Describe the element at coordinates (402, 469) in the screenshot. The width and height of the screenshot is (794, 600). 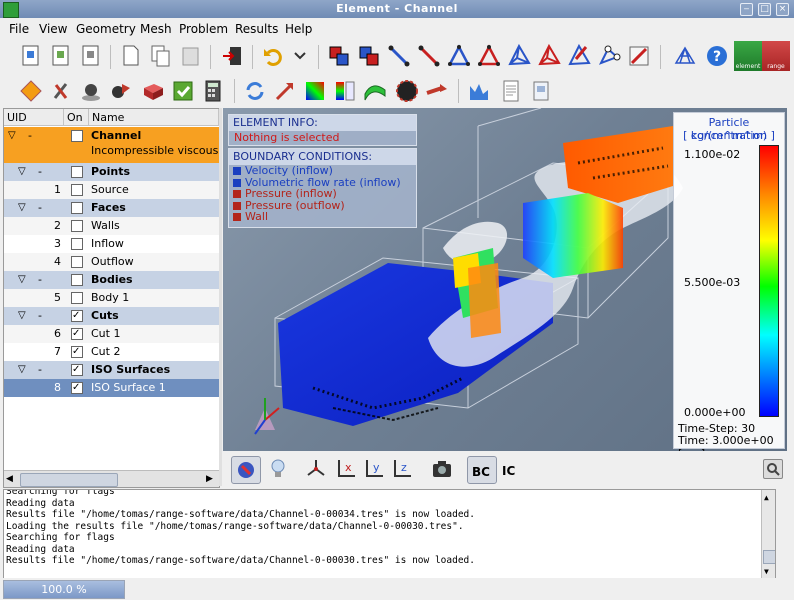
I see `view-z-button: z` at that location.